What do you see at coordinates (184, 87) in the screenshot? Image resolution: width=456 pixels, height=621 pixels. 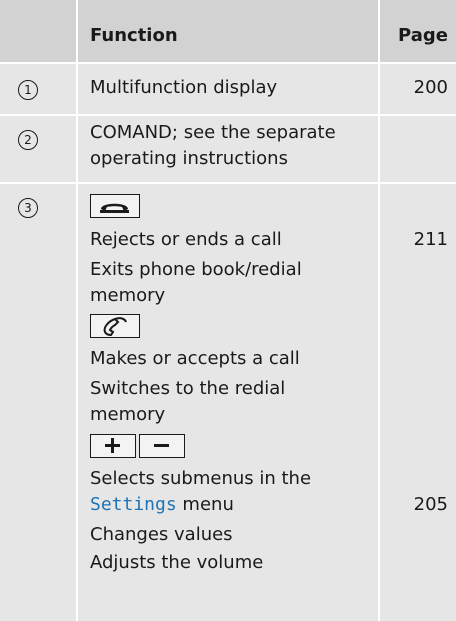 I see `function-text: Multifunction display` at bounding box center [184, 87].